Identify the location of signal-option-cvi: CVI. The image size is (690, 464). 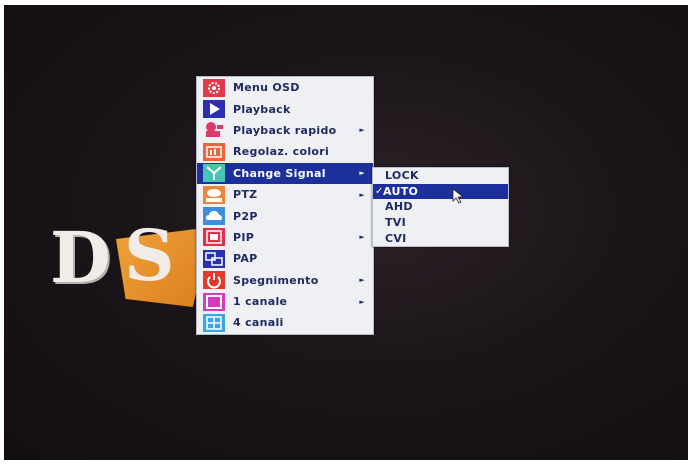
(440, 238).